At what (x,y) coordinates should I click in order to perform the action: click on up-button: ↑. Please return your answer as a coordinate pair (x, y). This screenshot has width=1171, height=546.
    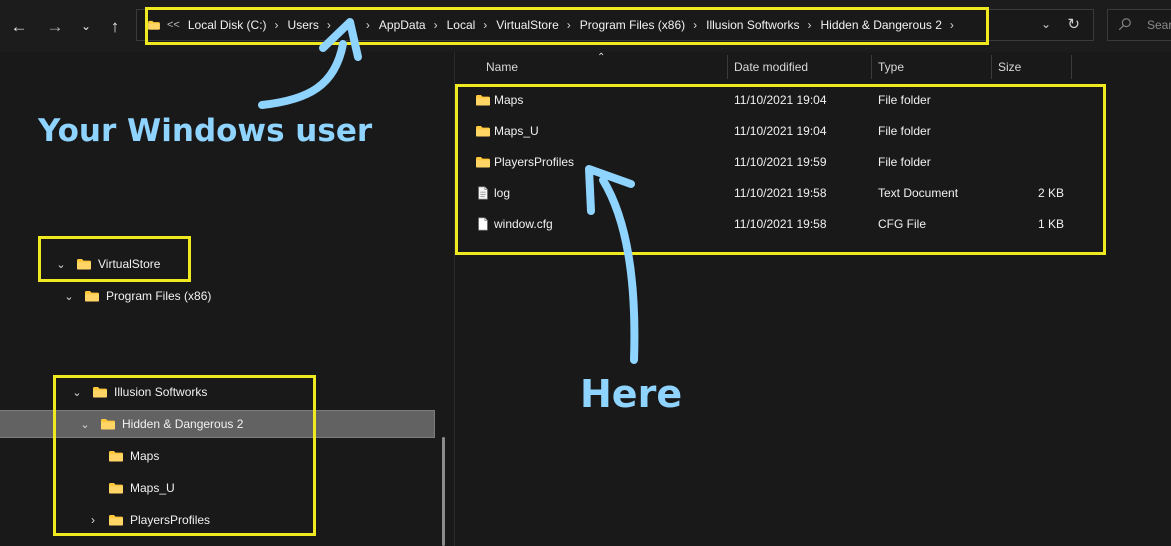
    Looking at the image, I should click on (115, 26).